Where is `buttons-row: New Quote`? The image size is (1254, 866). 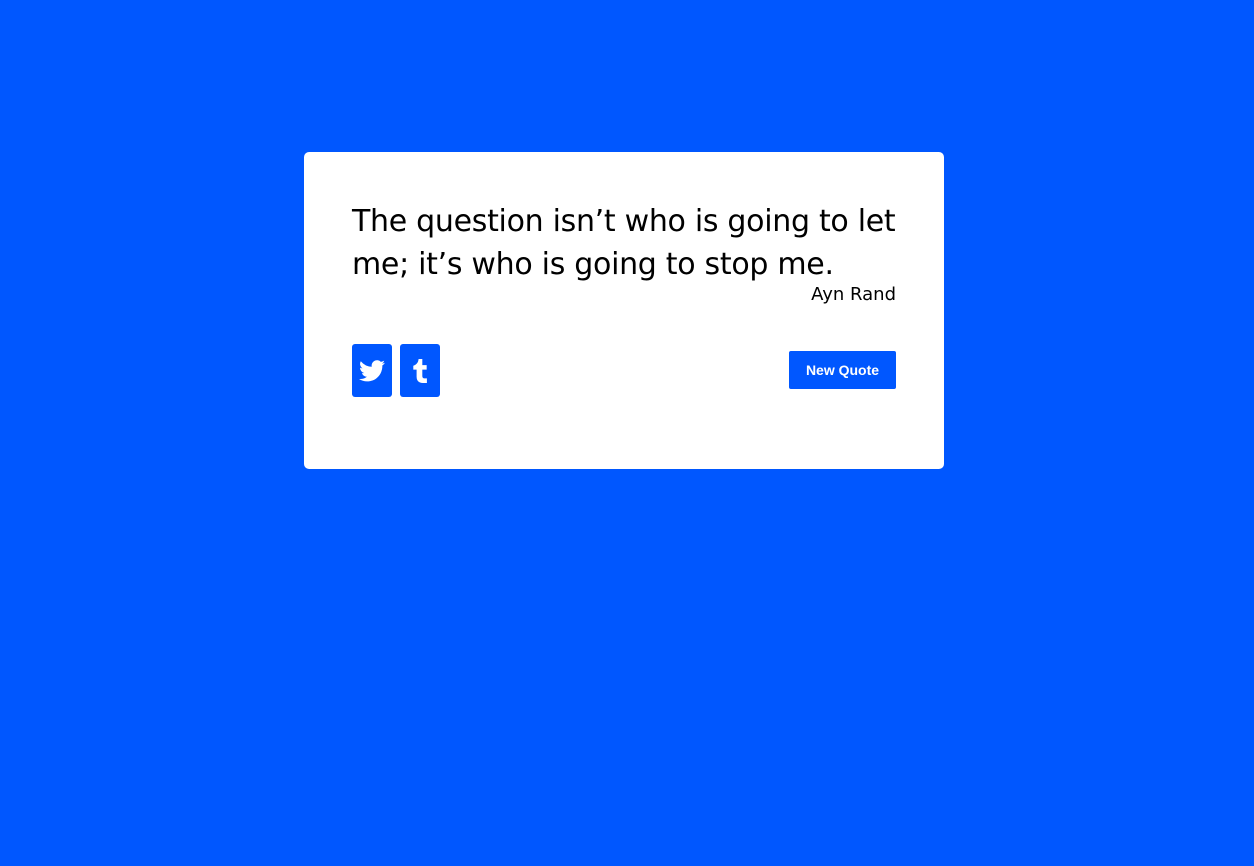 buttons-row: New Quote is located at coordinates (624, 370).